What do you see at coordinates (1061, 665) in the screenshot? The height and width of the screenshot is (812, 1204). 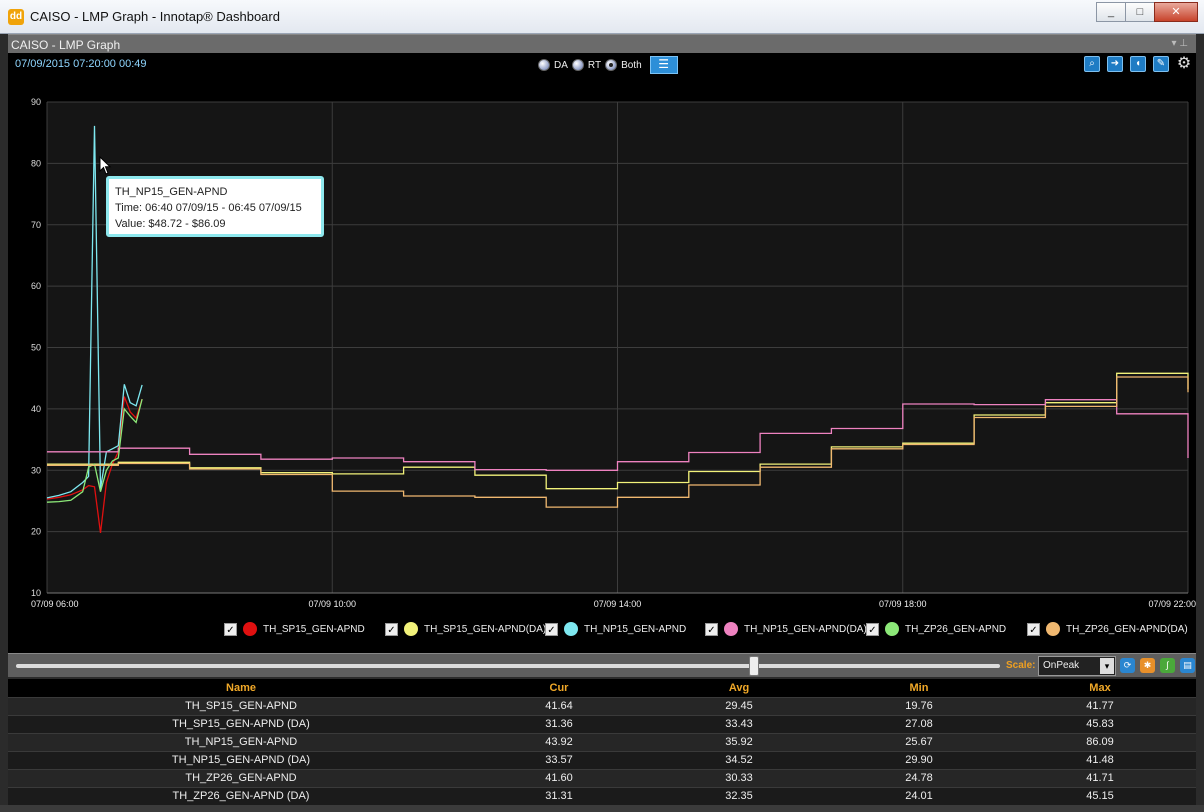 I see `scale-select-value: OnPeak` at bounding box center [1061, 665].